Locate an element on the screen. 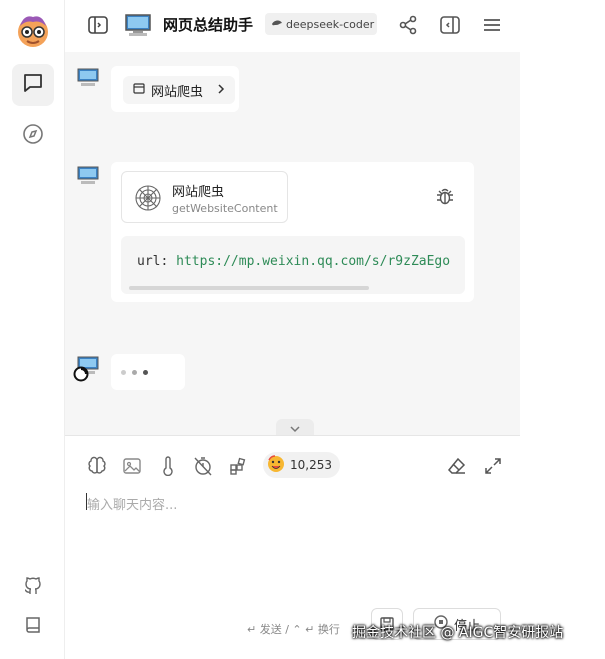 This screenshot has width=605, height=659. chat-nav-button is located at coordinates (33, 85).